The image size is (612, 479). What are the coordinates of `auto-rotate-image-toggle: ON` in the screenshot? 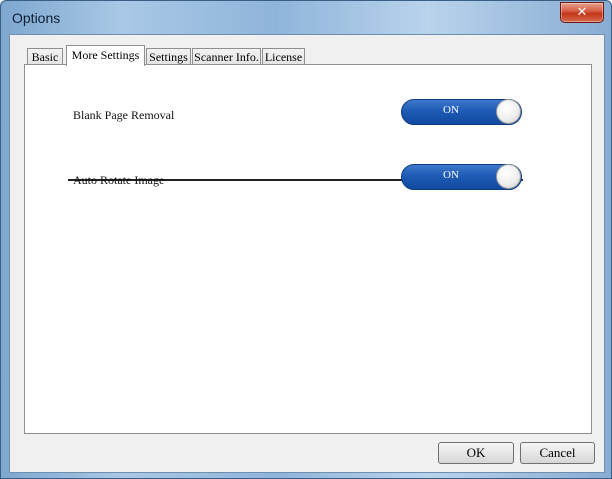 It's located at (461, 177).